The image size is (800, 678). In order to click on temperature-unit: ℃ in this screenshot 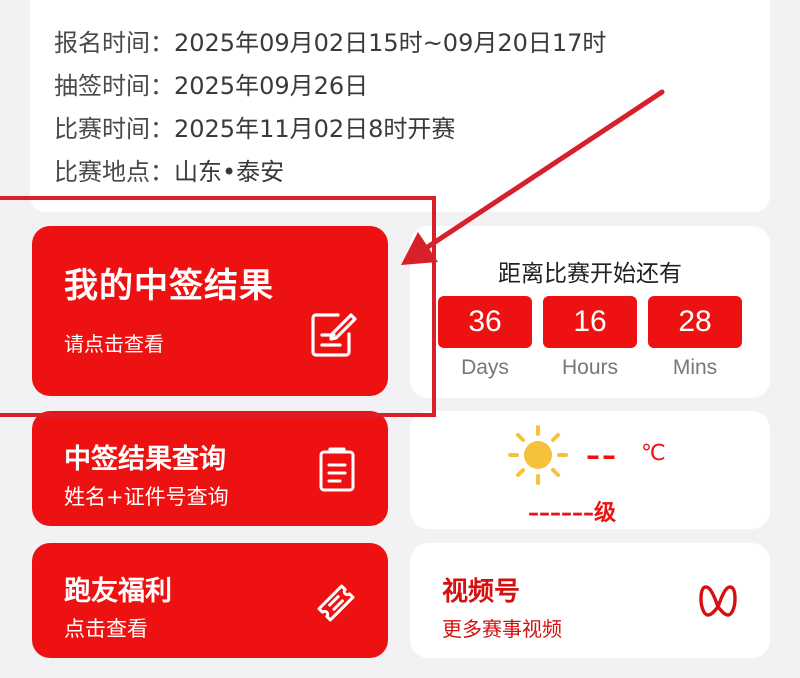, I will do `click(653, 453)`.